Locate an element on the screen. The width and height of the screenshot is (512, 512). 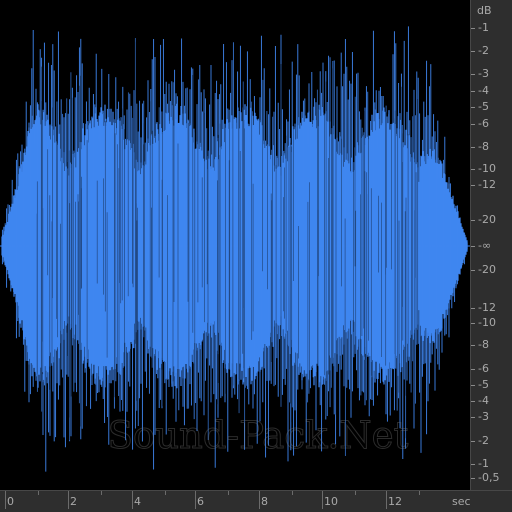
time-label: 2 is located at coordinates (73, 501).